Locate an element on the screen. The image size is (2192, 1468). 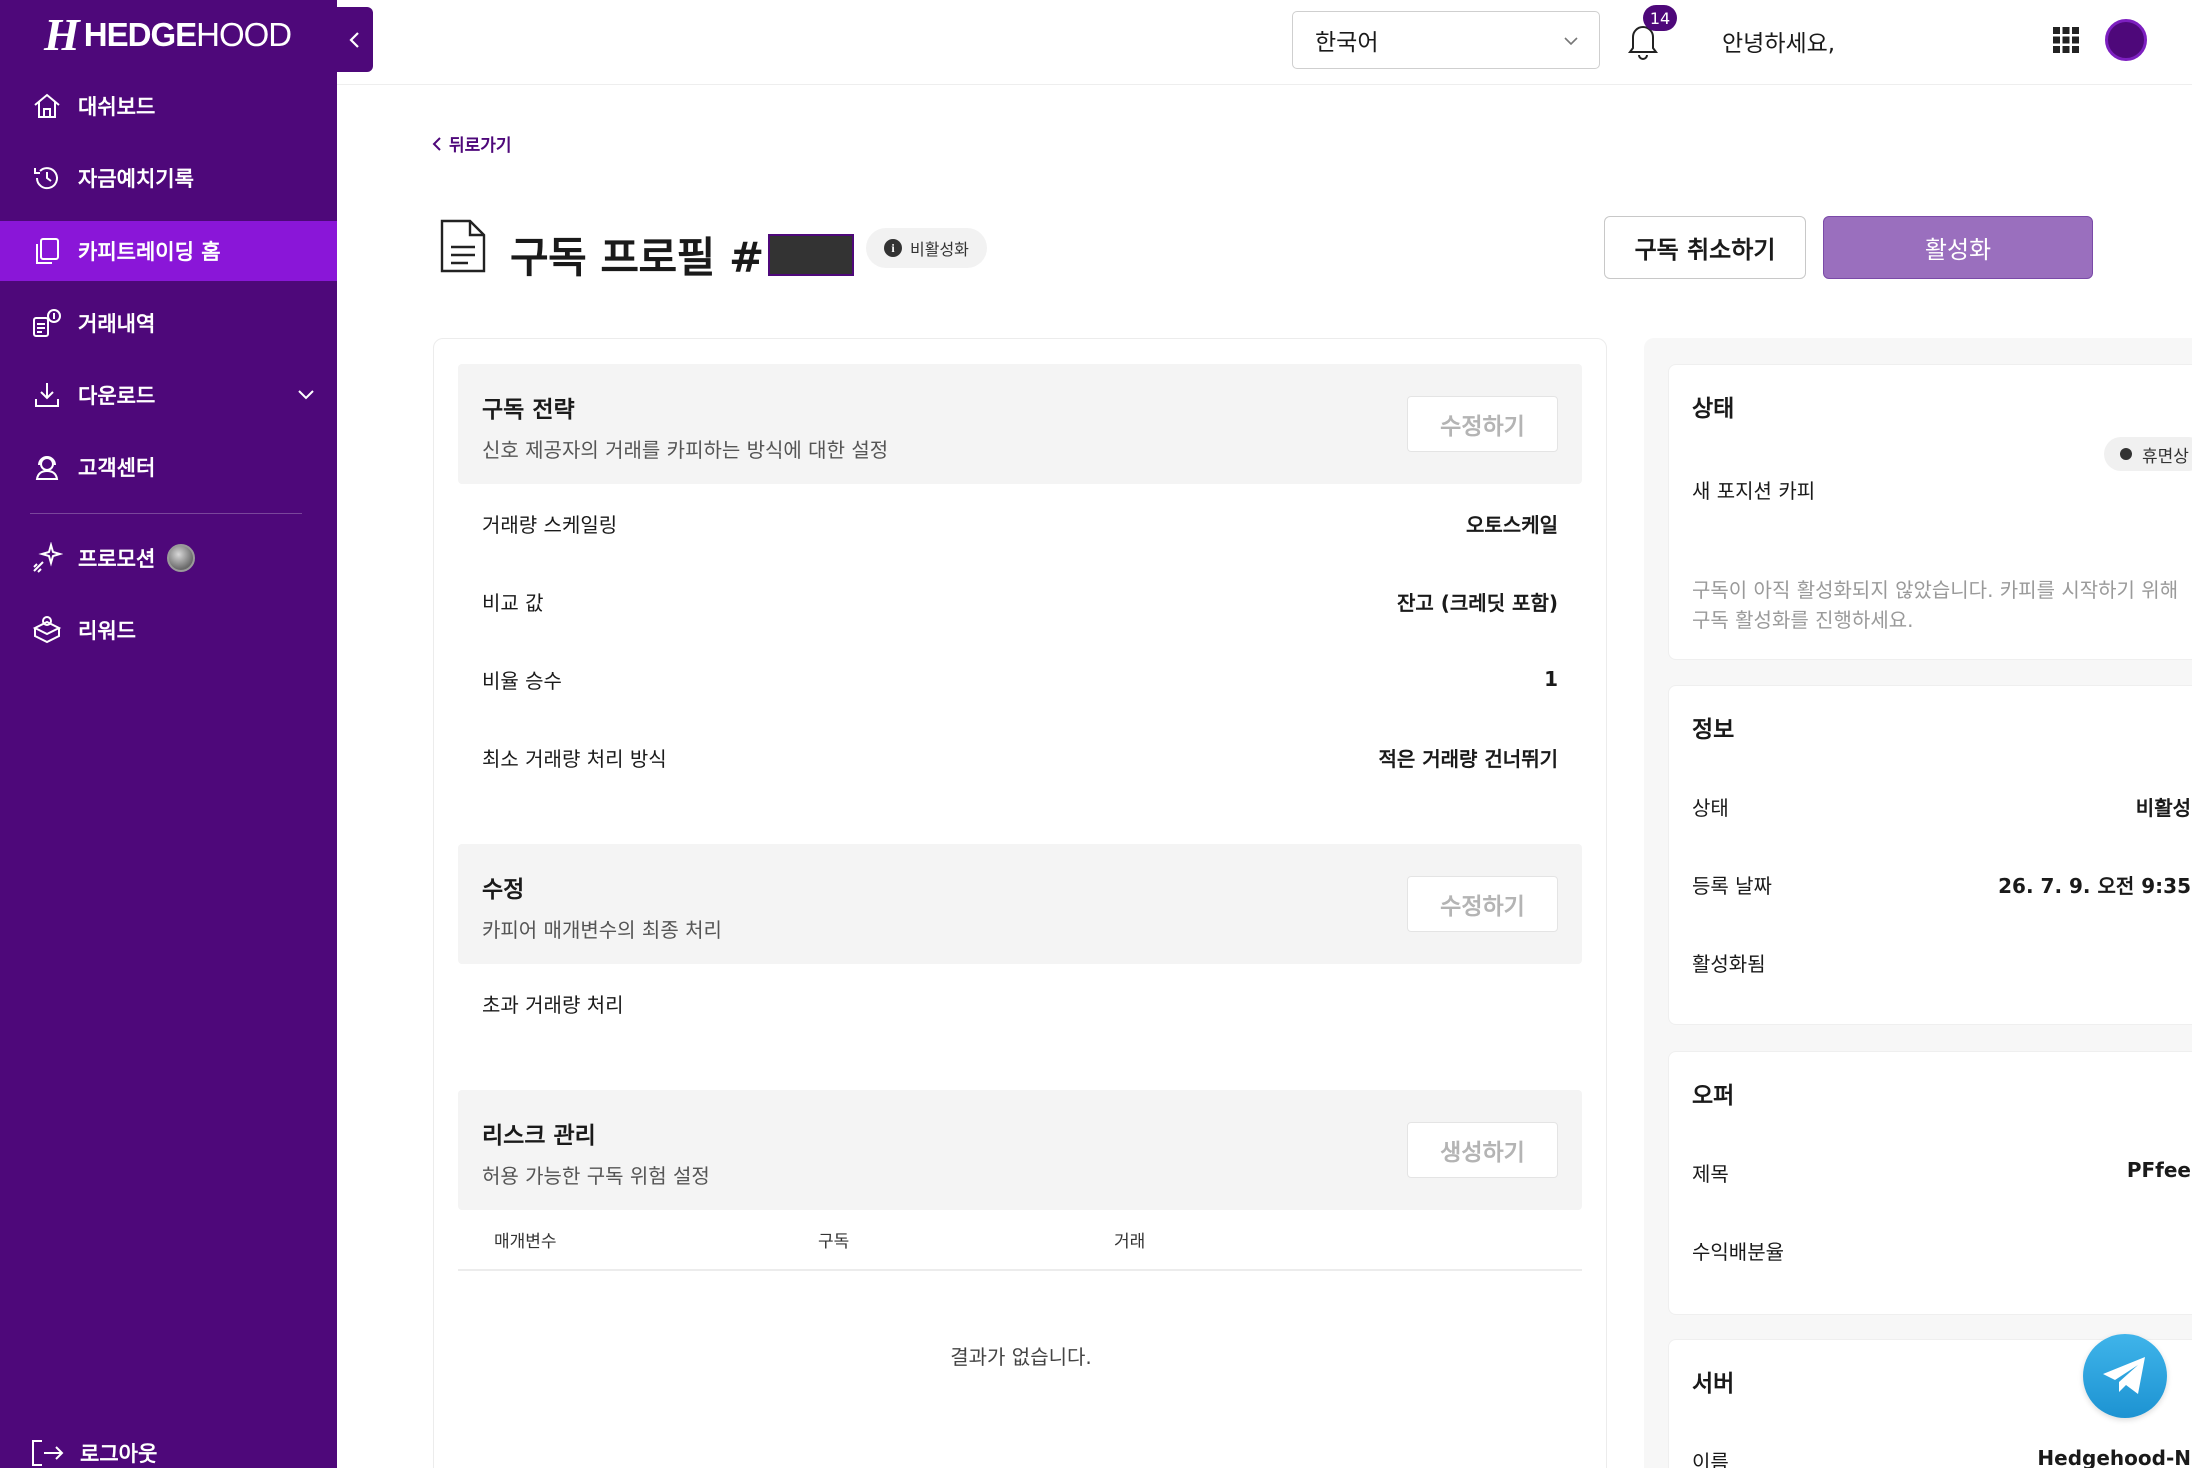
logout-button: 로그아웃 is located at coordinates (93, 1453).